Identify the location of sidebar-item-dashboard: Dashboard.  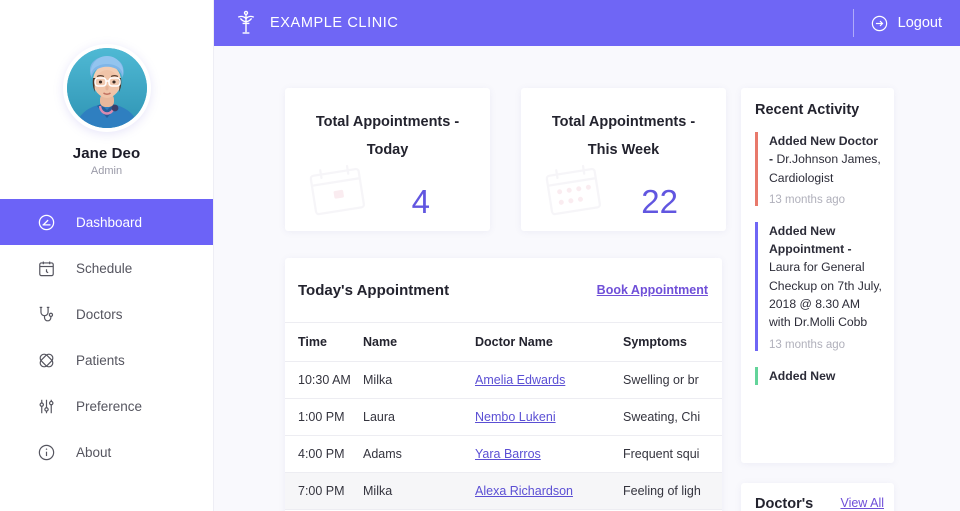
(106, 222).